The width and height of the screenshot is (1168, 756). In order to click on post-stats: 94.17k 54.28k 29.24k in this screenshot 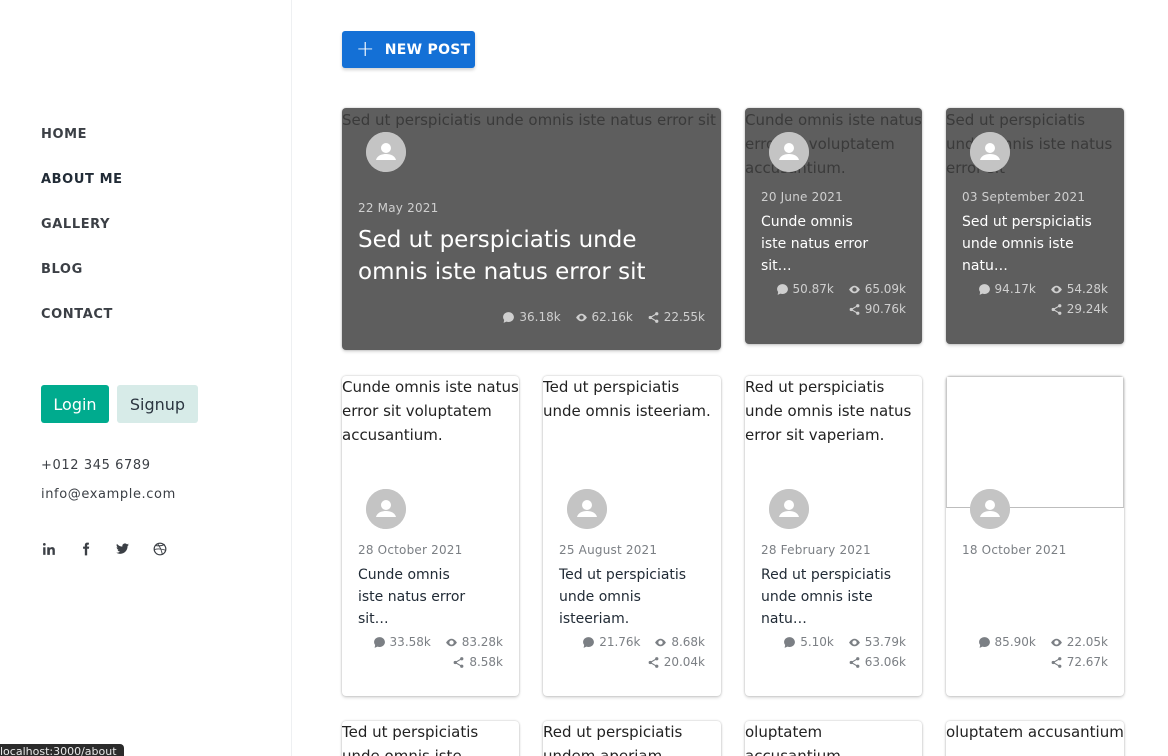, I will do `click(1033, 299)`.